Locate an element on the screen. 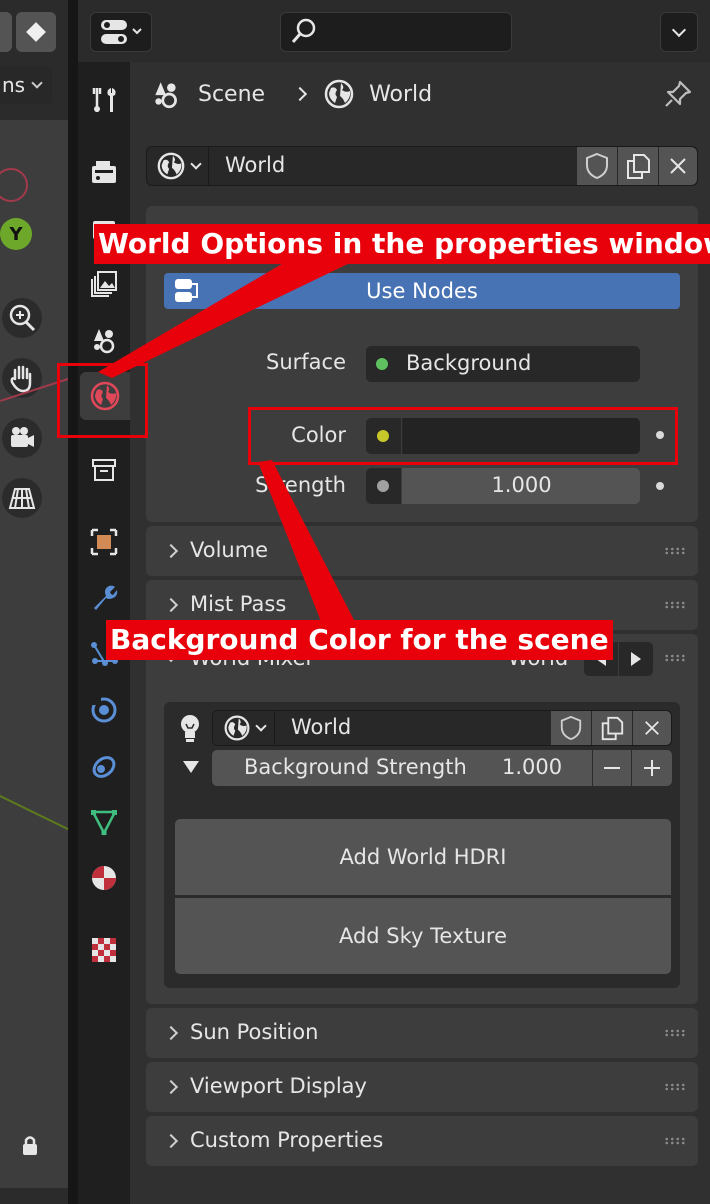 This screenshot has width=710, height=1204. annotation-arrow-color is located at coordinates (307, 542).